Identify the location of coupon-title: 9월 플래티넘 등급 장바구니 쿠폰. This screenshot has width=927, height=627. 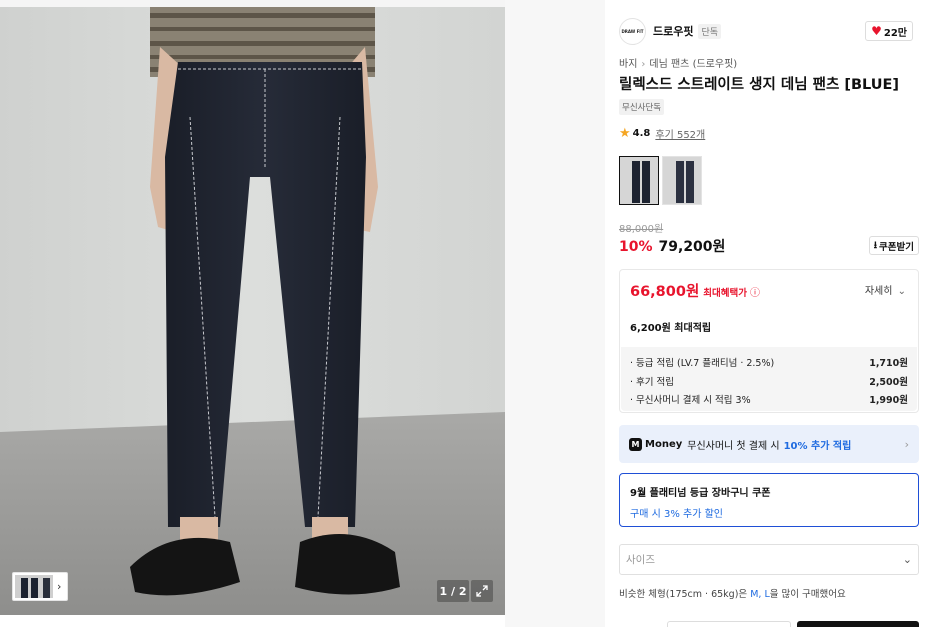
(700, 493).